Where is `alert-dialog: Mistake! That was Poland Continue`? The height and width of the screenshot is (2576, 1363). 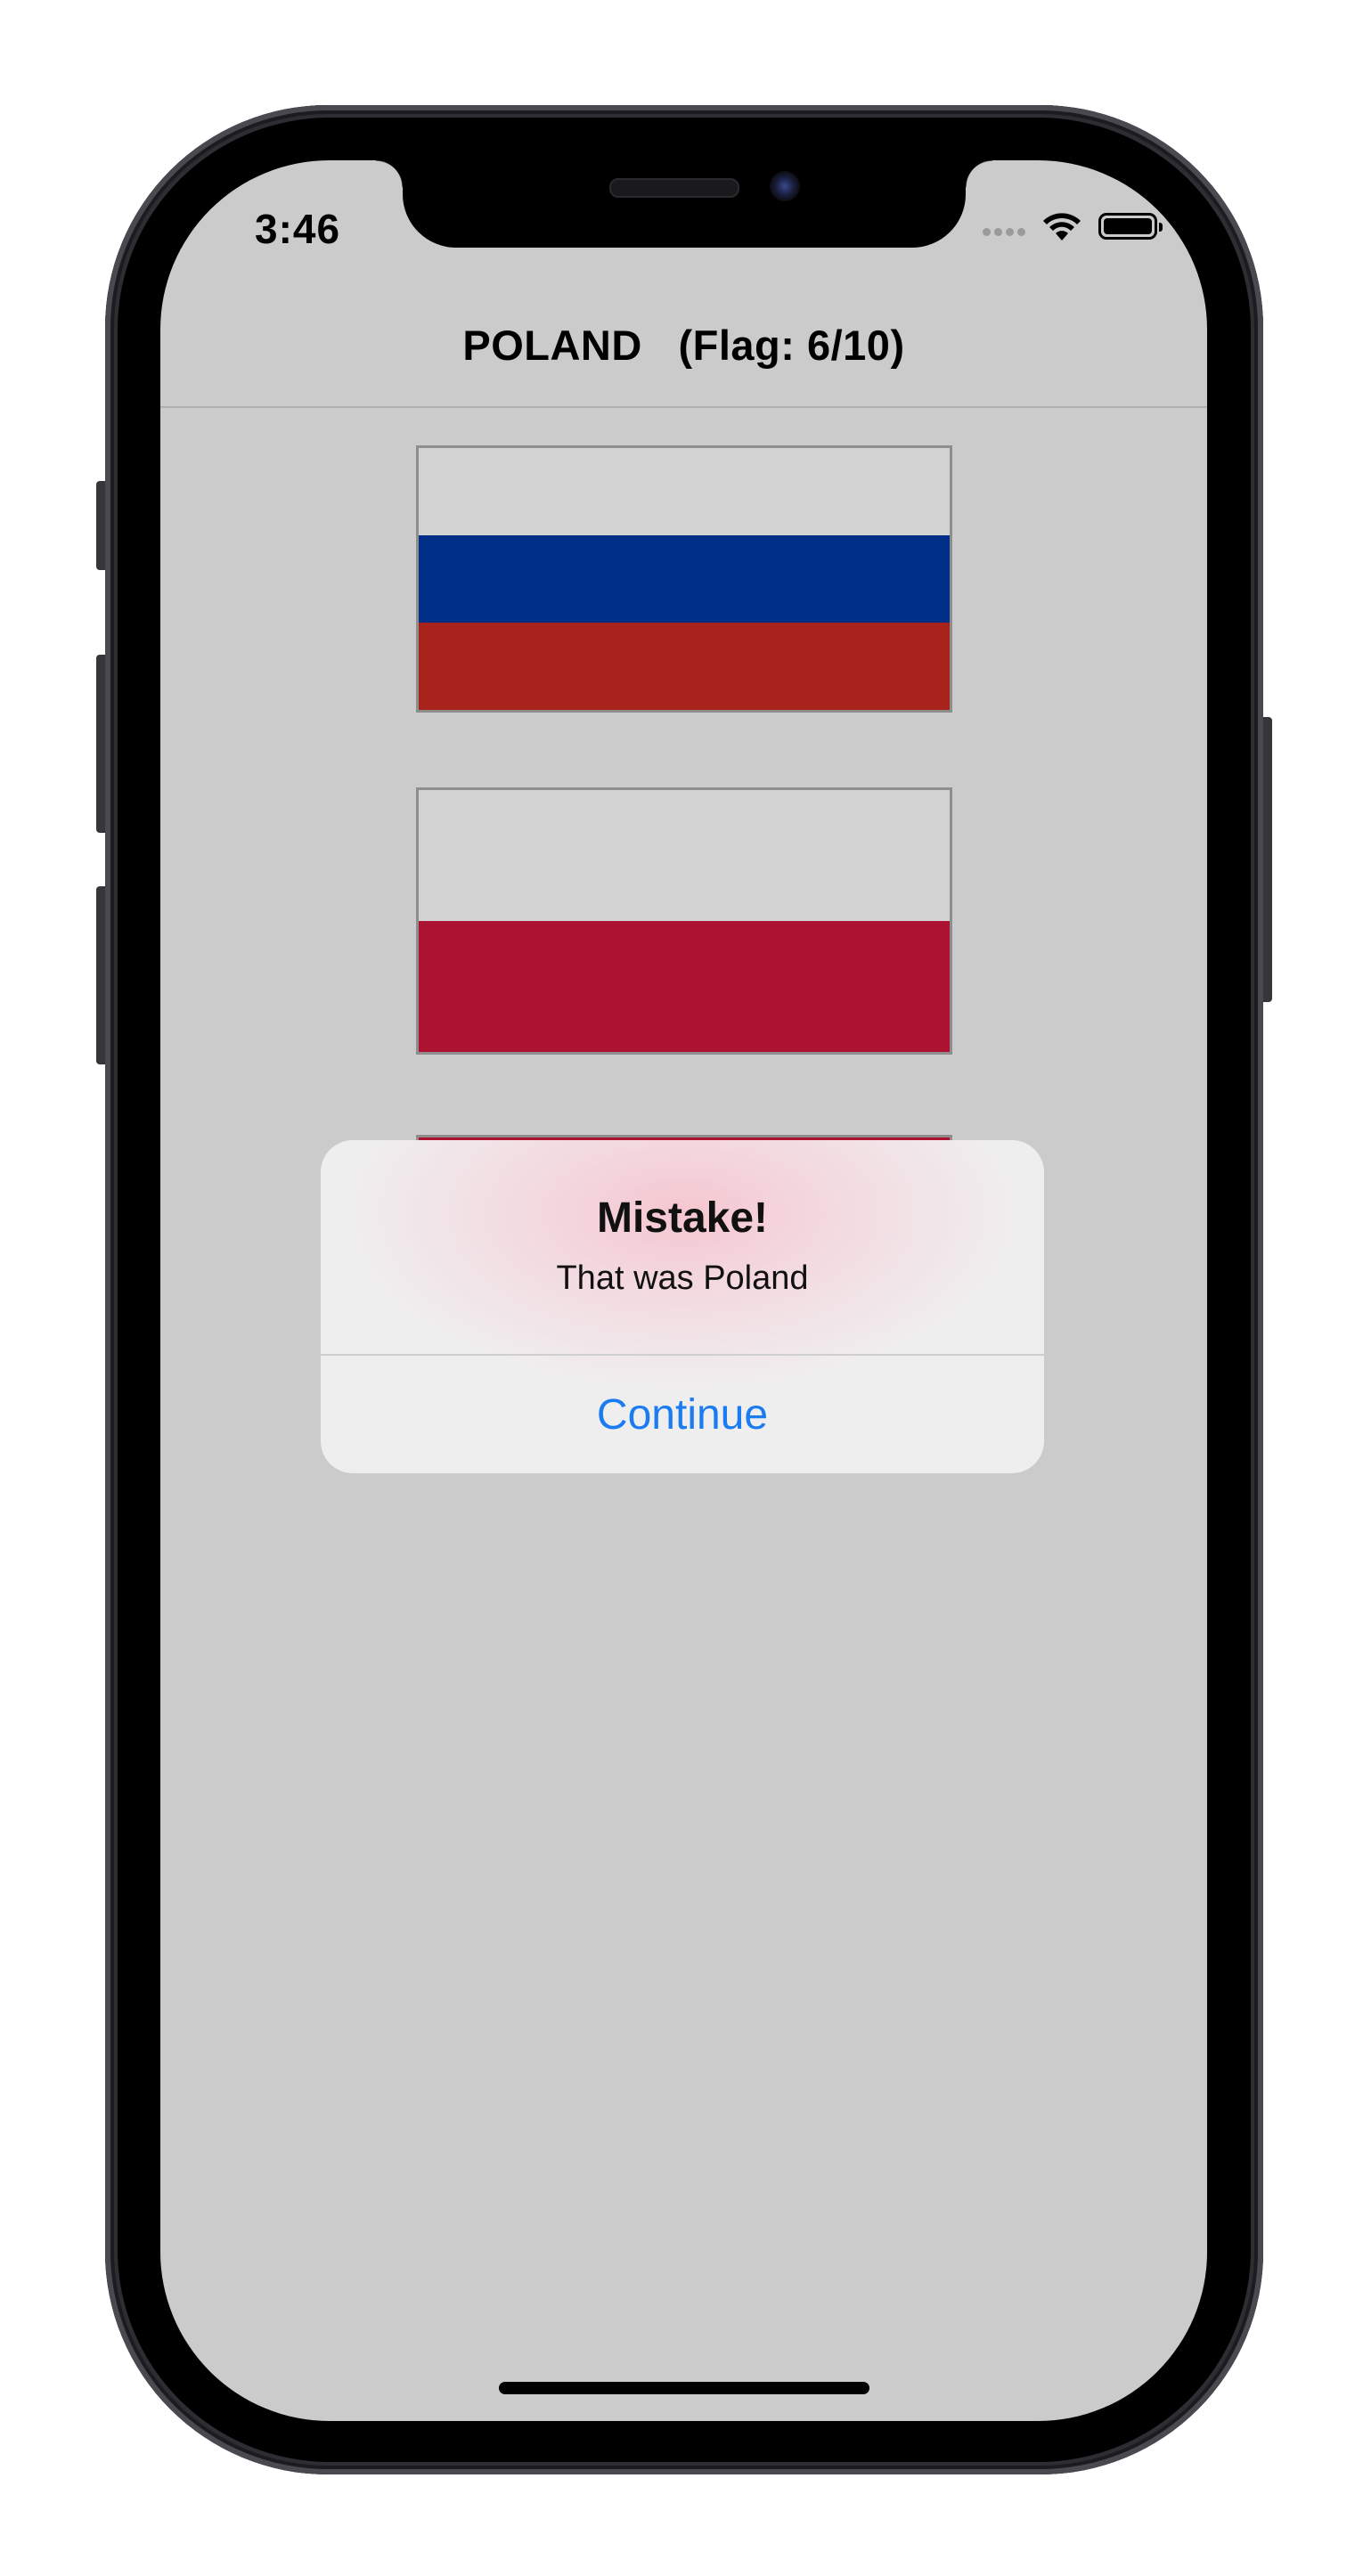 alert-dialog: Mistake! That was Poland Continue is located at coordinates (682, 1306).